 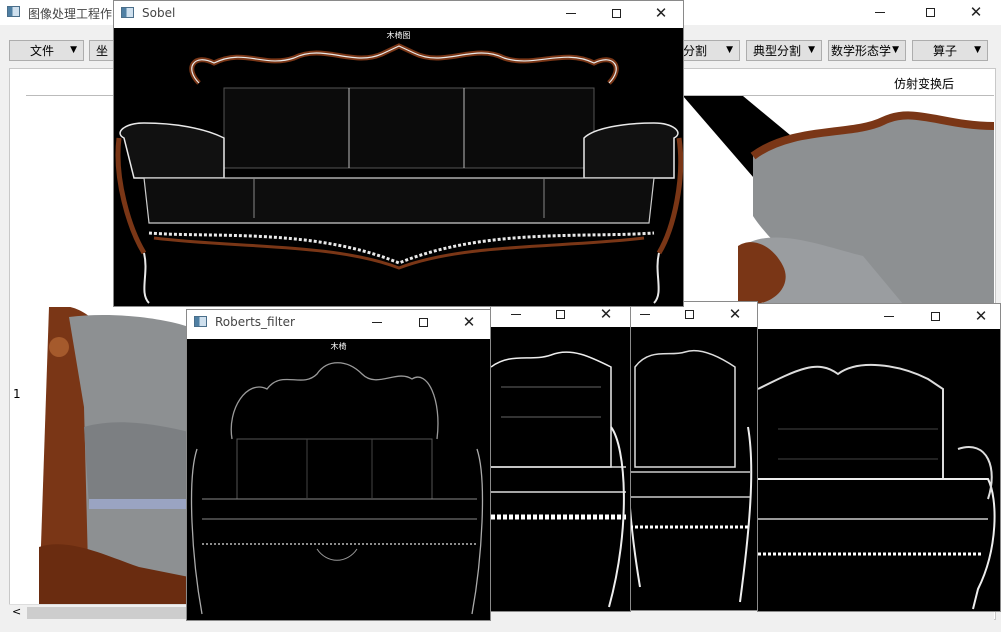 I want to click on filter-image-middle, so click(x=693, y=468).